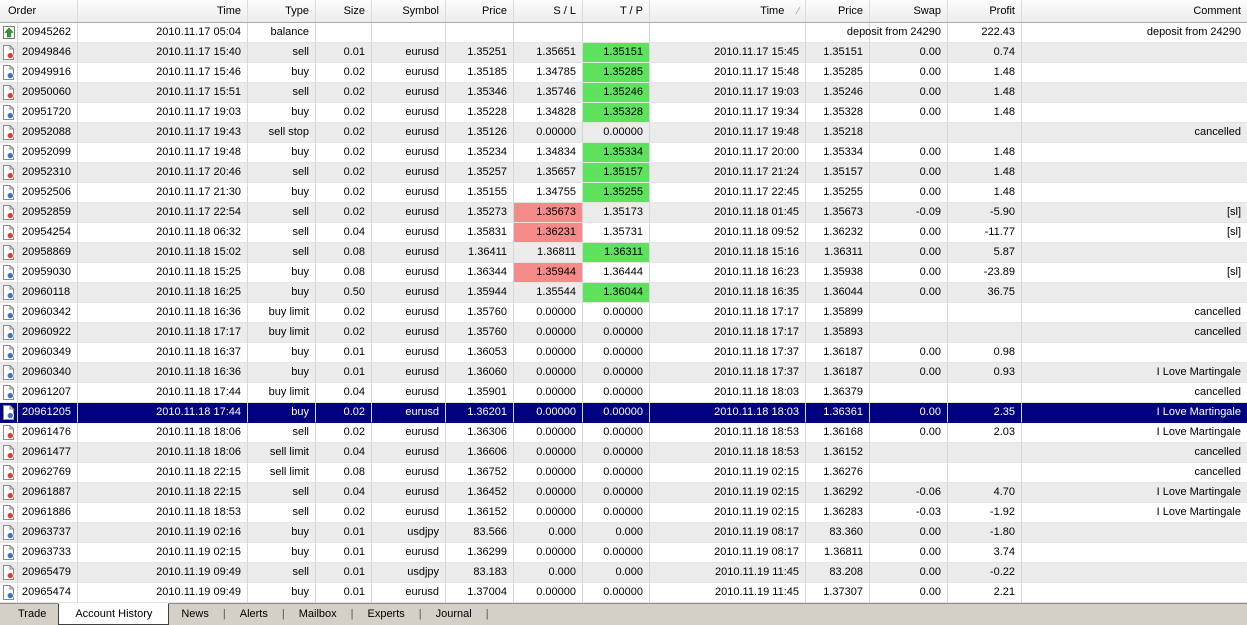  Describe the element at coordinates (838, 513) in the screenshot. I see `cell-close_price: 1.36283` at that location.